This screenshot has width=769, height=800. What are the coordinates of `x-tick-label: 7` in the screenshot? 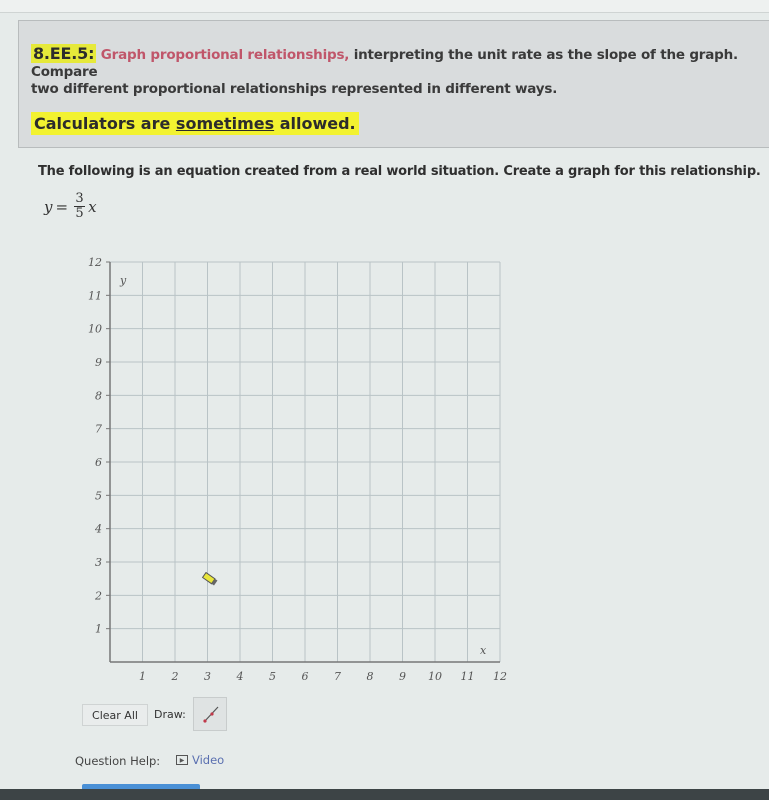 It's located at (337, 675).